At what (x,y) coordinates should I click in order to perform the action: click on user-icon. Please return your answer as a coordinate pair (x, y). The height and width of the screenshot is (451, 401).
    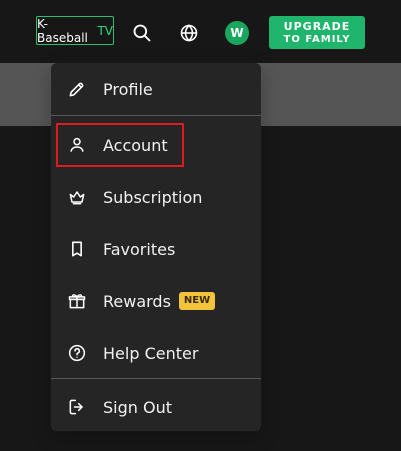
    Looking at the image, I should click on (77, 145).